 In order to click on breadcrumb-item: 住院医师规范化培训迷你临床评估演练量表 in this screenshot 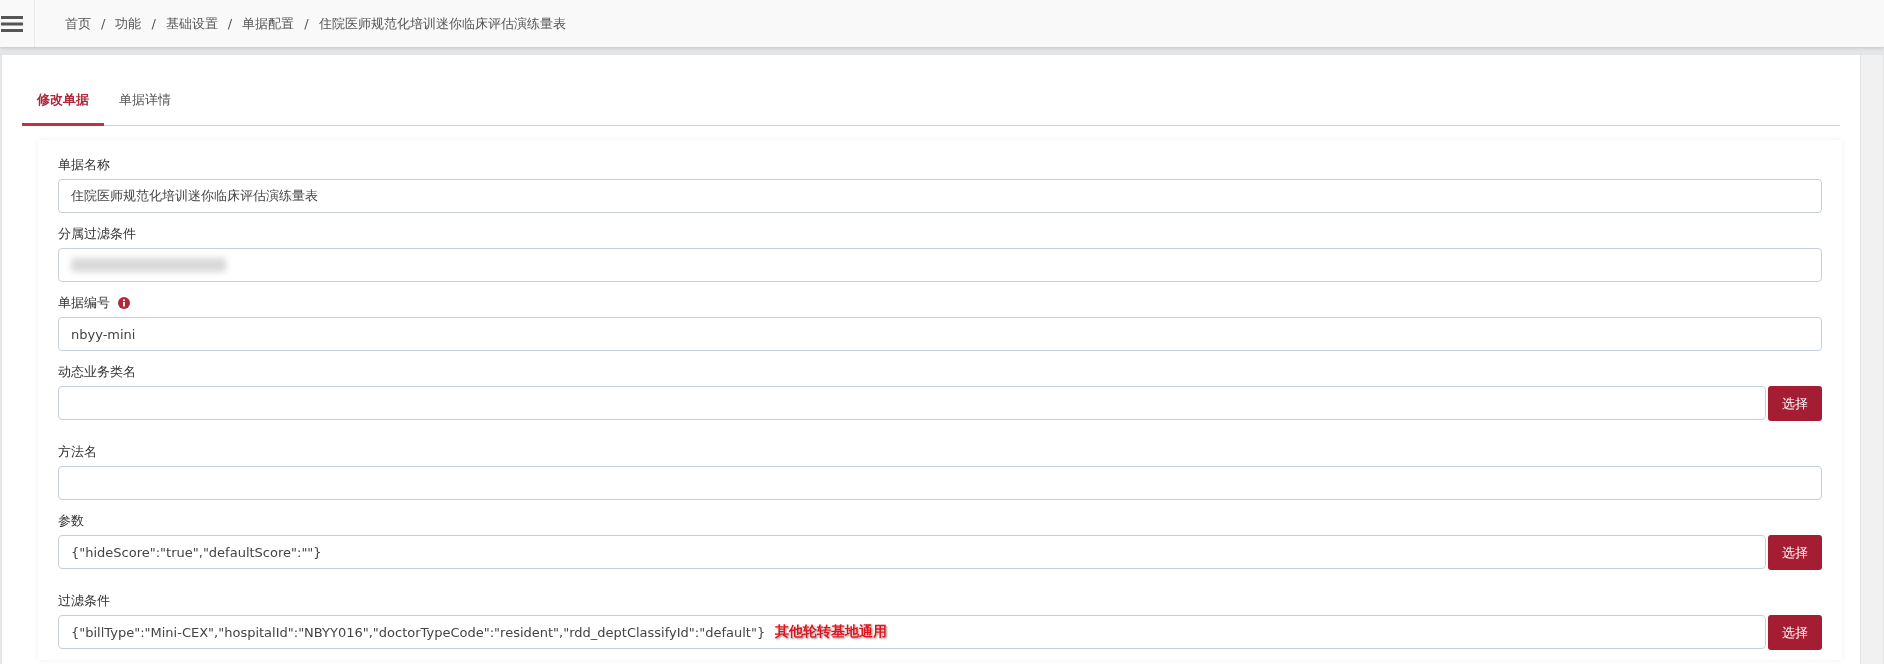, I will do `click(442, 23)`.